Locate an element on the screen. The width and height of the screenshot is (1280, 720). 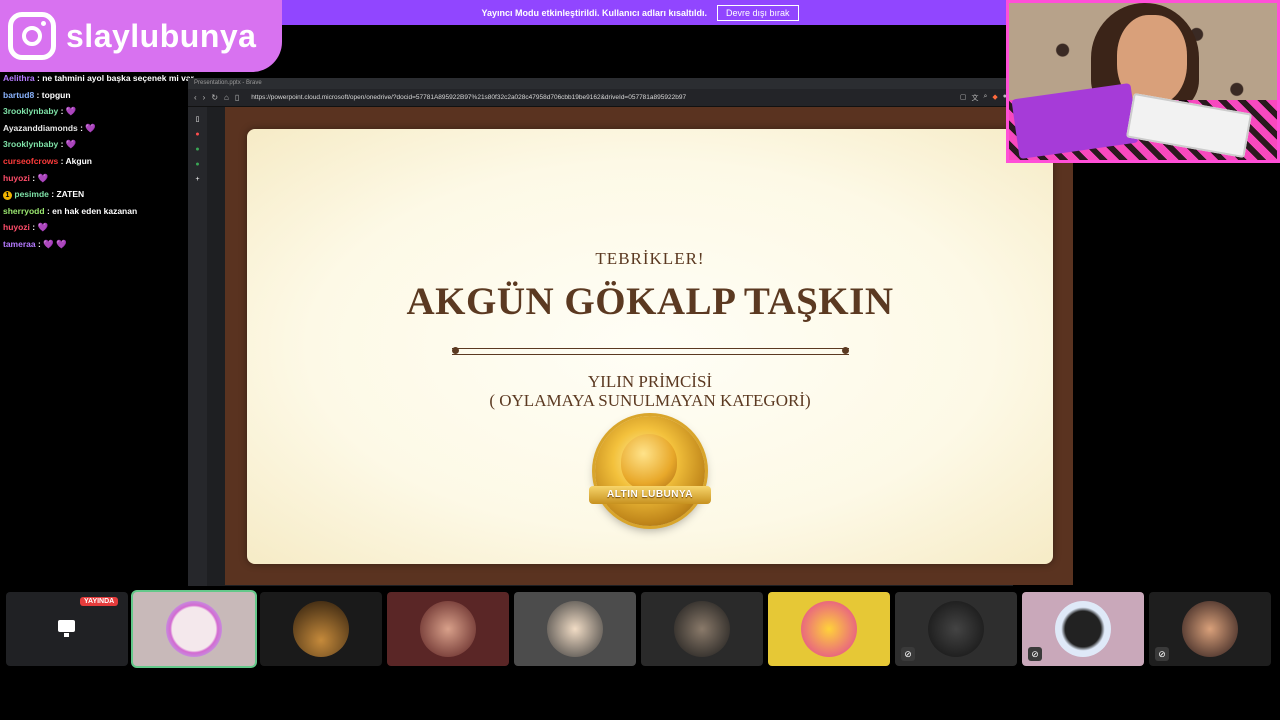
zoom-icon: ⌕ is located at coordinates (985, 98).